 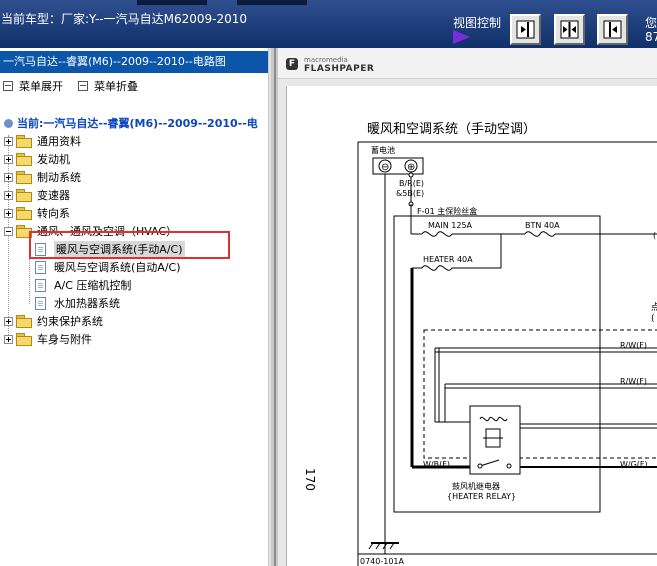 What do you see at coordinates (467, 63) in the screenshot?
I see `flashpaper-header: F macromedia FLASHPAPER` at bounding box center [467, 63].